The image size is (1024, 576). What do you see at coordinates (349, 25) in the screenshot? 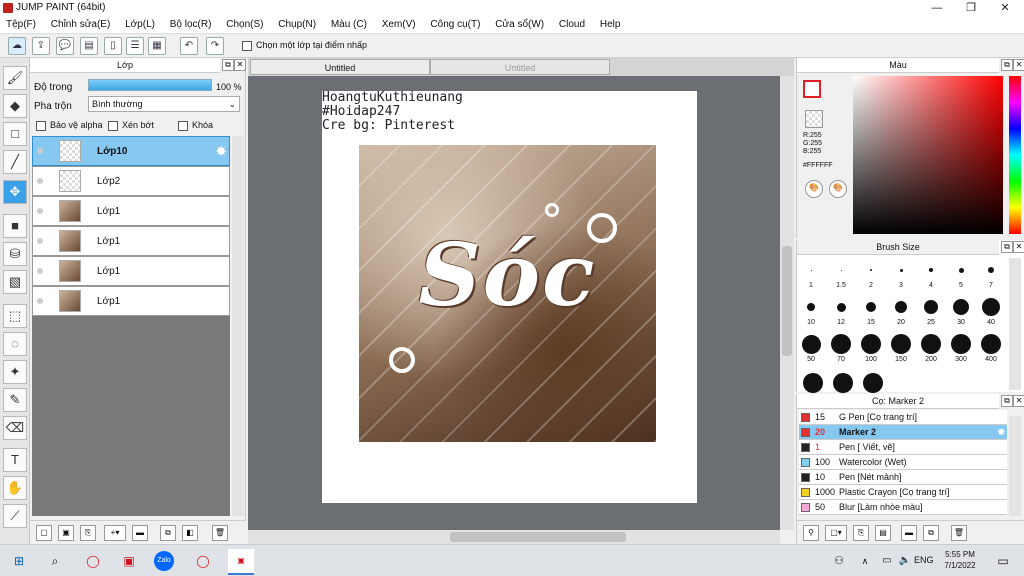
I see `menu-color: Màu (C)` at bounding box center [349, 25].